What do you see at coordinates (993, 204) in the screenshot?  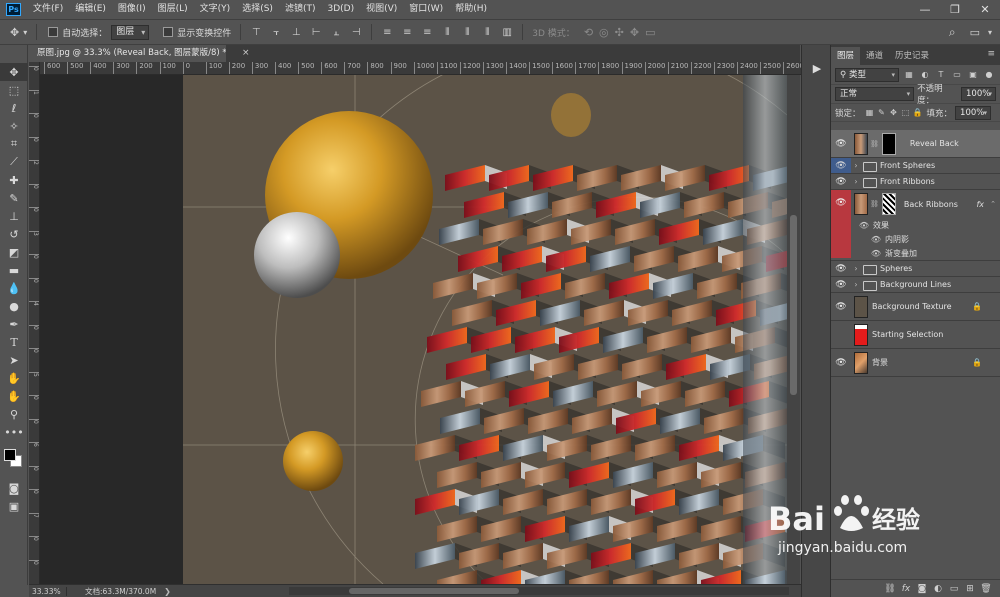 I see `chevron-up-icon: ⌃` at bounding box center [993, 204].